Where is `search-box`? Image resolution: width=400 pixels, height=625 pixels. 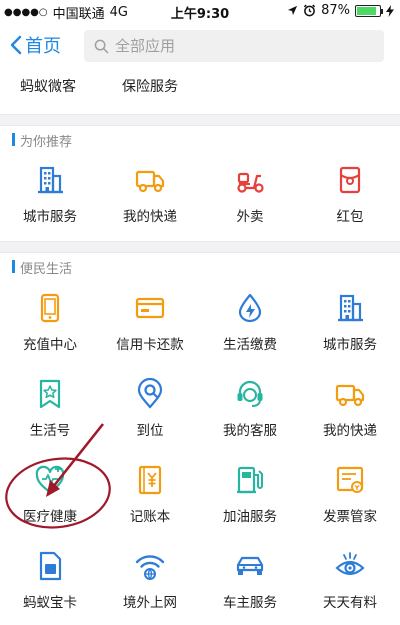 search-box is located at coordinates (234, 46).